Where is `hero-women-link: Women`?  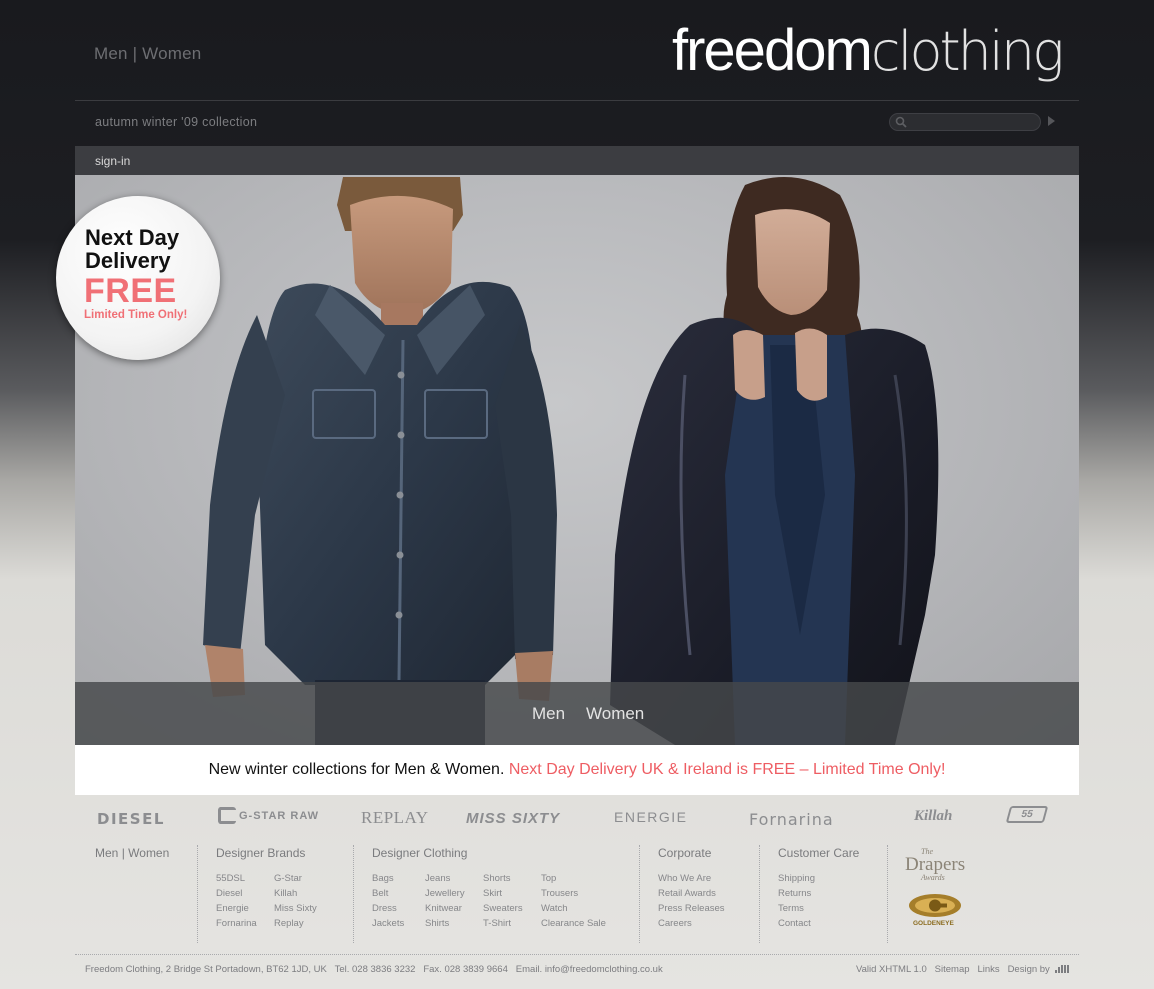
hero-women-link: Women is located at coordinates (615, 714).